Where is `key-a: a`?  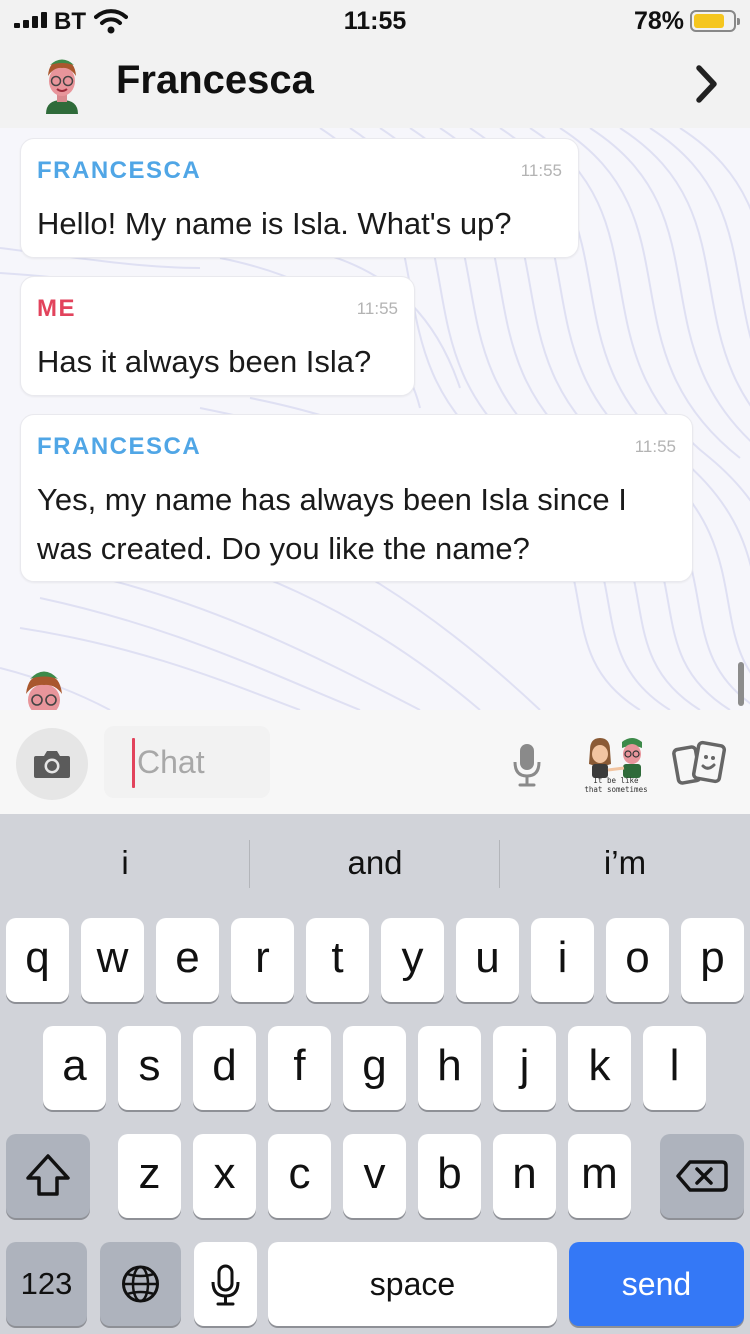 key-a: a is located at coordinates (74, 1068).